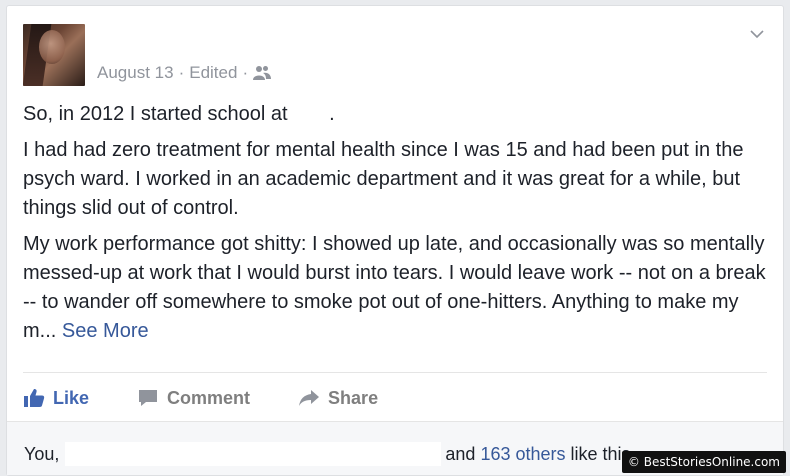  What do you see at coordinates (353, 397) in the screenshot?
I see `share-label: Share` at bounding box center [353, 397].